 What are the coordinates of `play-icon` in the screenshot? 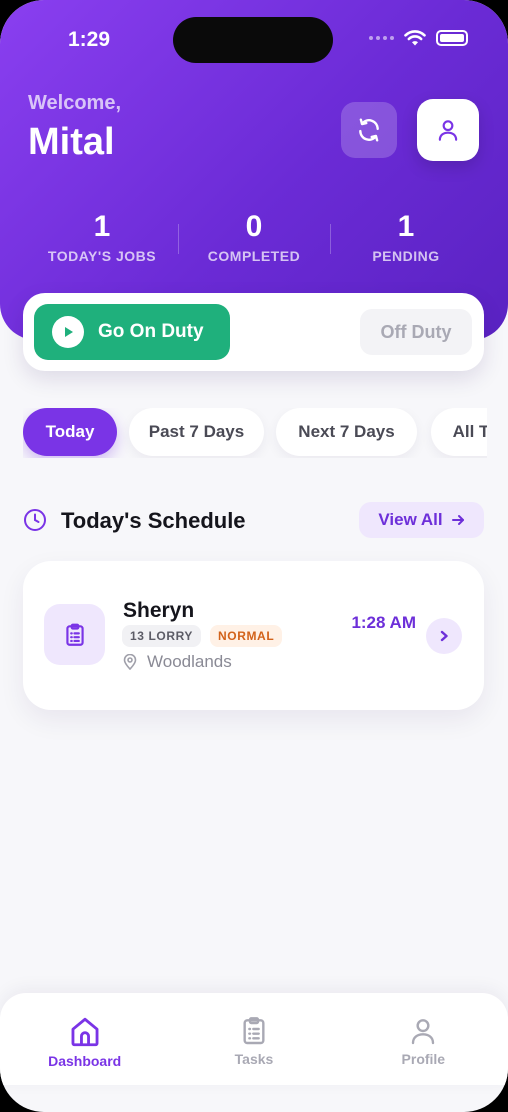 It's located at (68, 332).